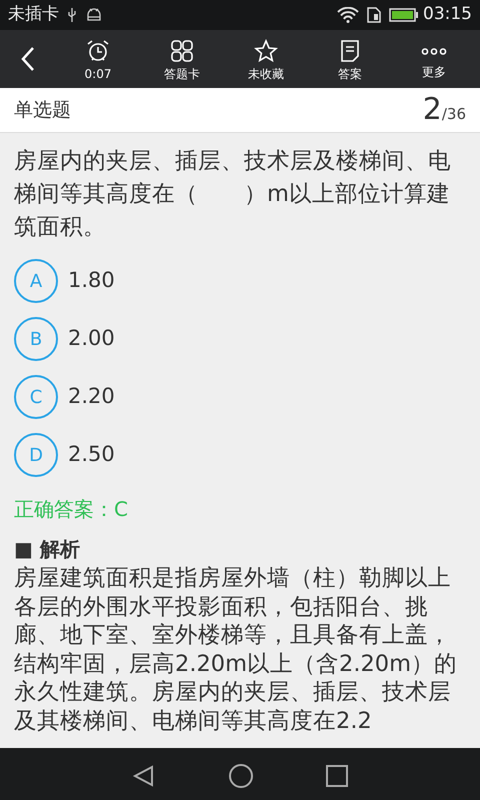  I want to click on analysis-heading: ■ 解析, so click(47, 549).